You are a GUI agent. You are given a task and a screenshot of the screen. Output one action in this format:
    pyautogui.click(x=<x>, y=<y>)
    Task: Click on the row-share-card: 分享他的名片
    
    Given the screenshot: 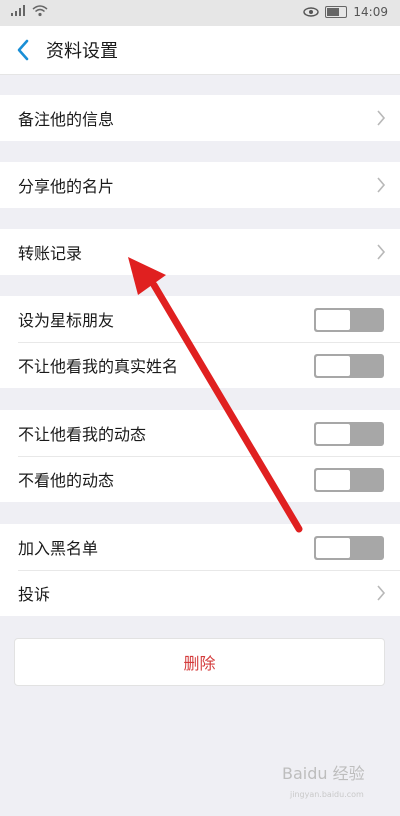 What is the action you would take?
    pyautogui.click(x=200, y=185)
    